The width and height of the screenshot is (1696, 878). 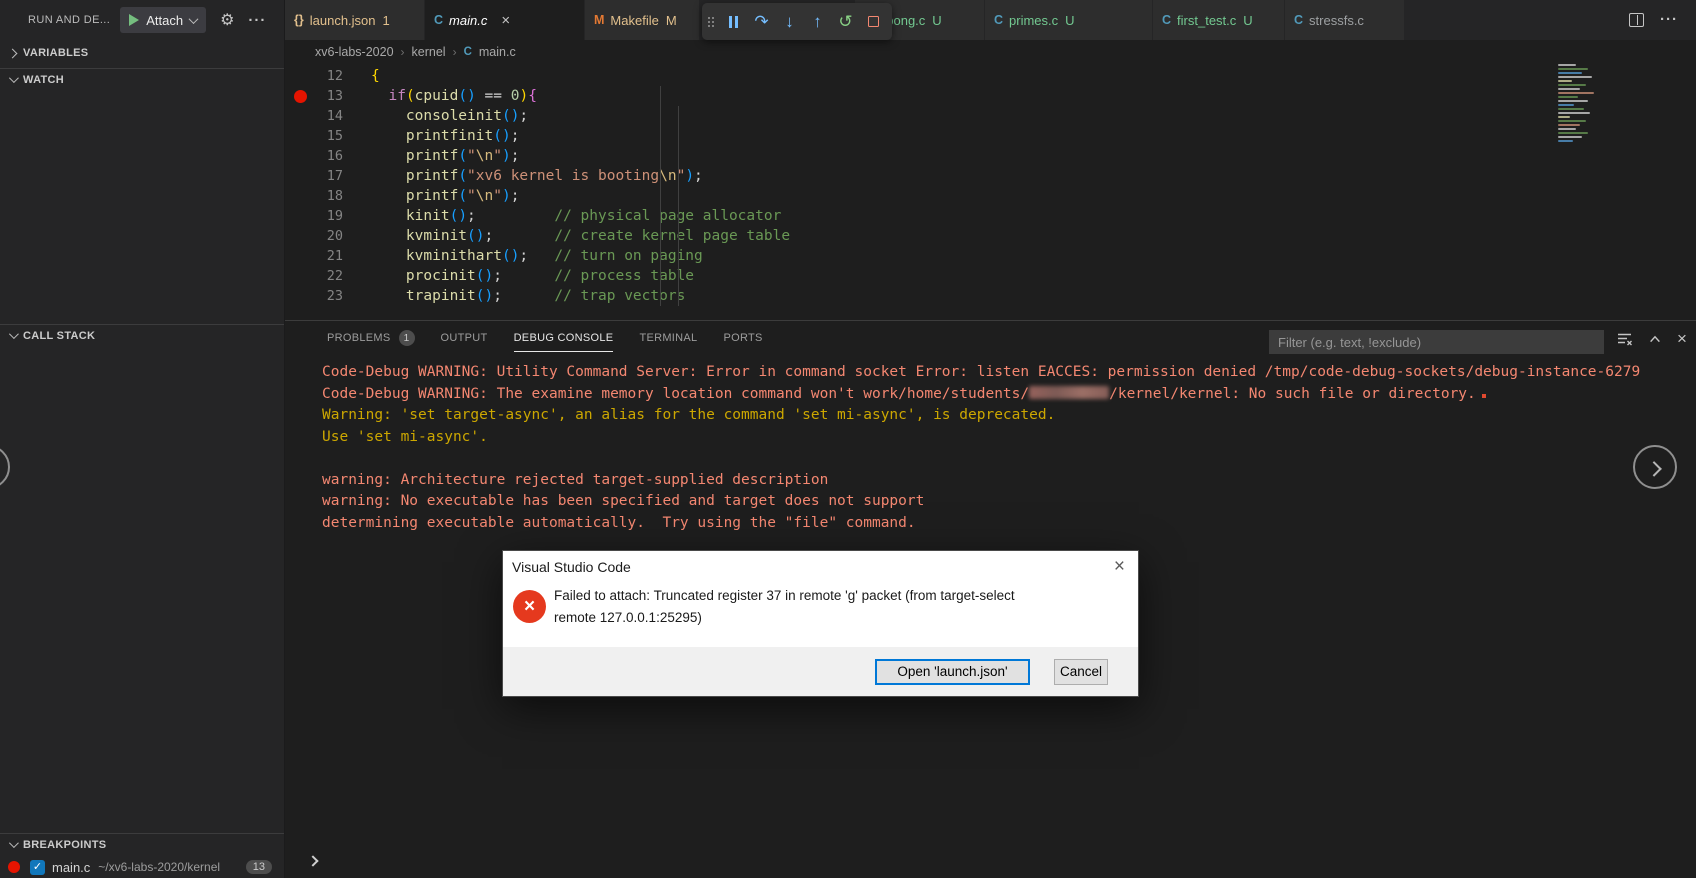 What do you see at coordinates (1219, 20) in the screenshot?
I see `editor-tab-first_test-c: Cfirst_test.c U` at bounding box center [1219, 20].